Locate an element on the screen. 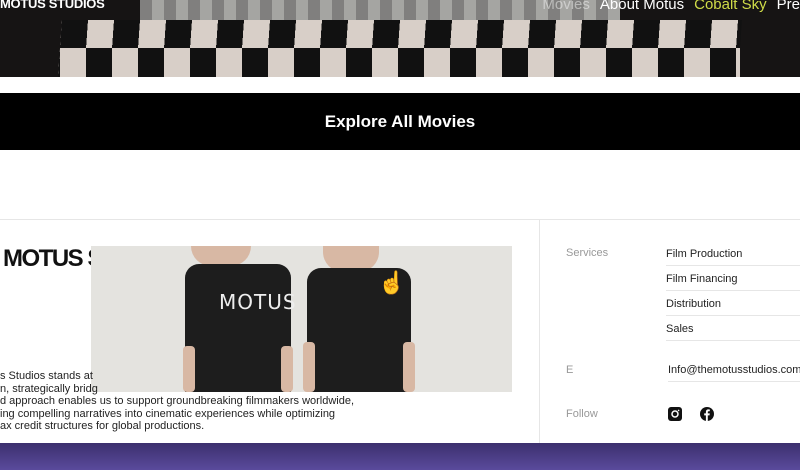 This screenshot has width=800, height=470. email-label: E is located at coordinates (570, 370).